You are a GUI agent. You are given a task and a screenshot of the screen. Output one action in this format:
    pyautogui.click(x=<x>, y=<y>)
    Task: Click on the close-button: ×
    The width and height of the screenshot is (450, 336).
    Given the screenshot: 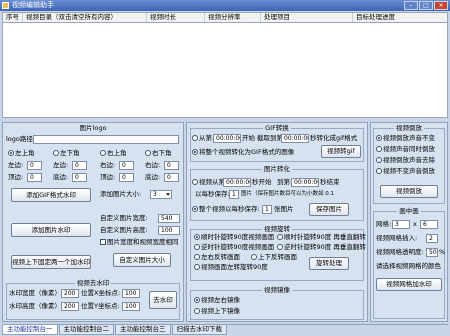 What is the action you would take?
    pyautogui.click(x=441, y=5)
    